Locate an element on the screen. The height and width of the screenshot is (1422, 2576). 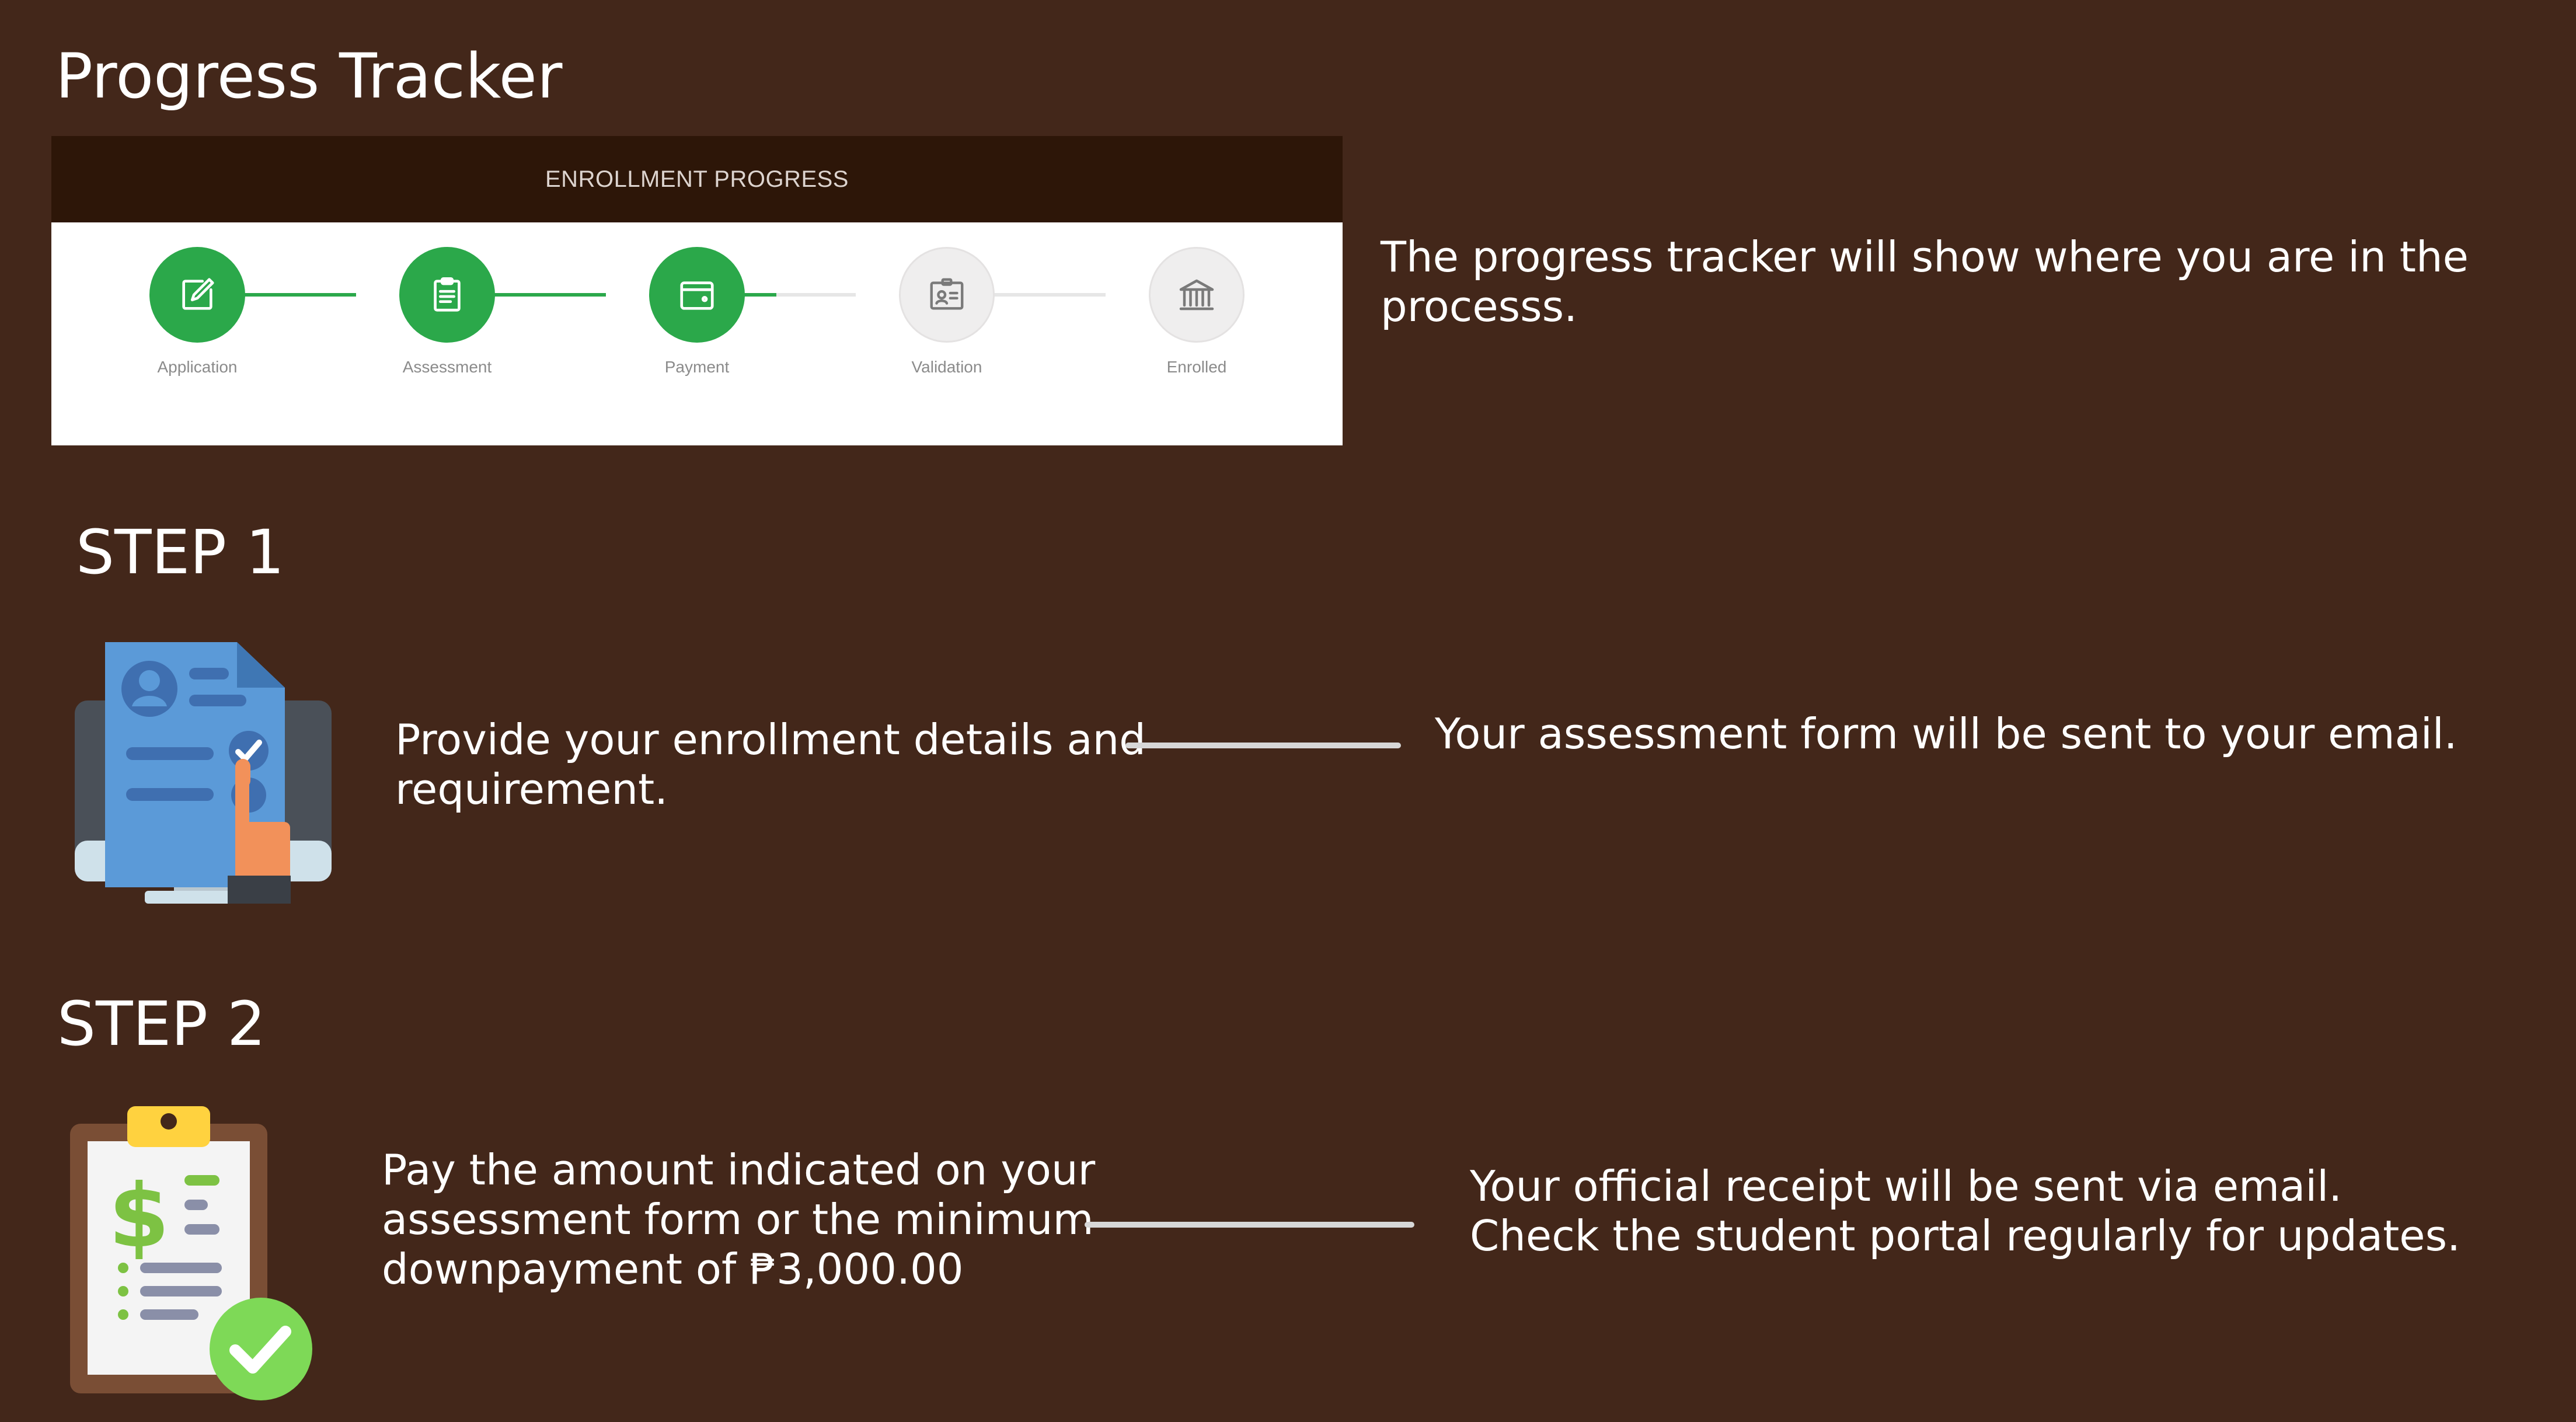
edit-icon is located at coordinates (198, 294).